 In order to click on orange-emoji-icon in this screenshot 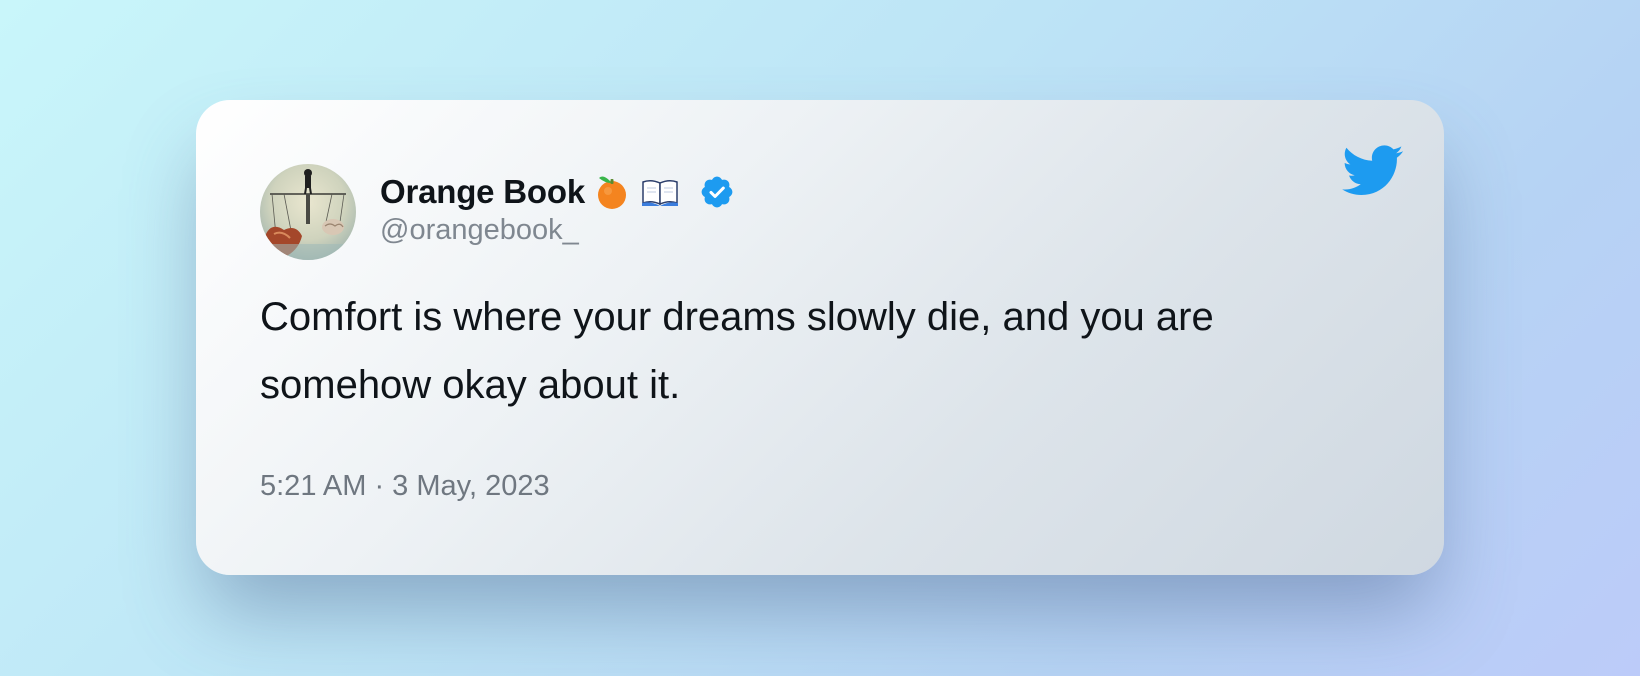, I will do `click(613, 192)`.